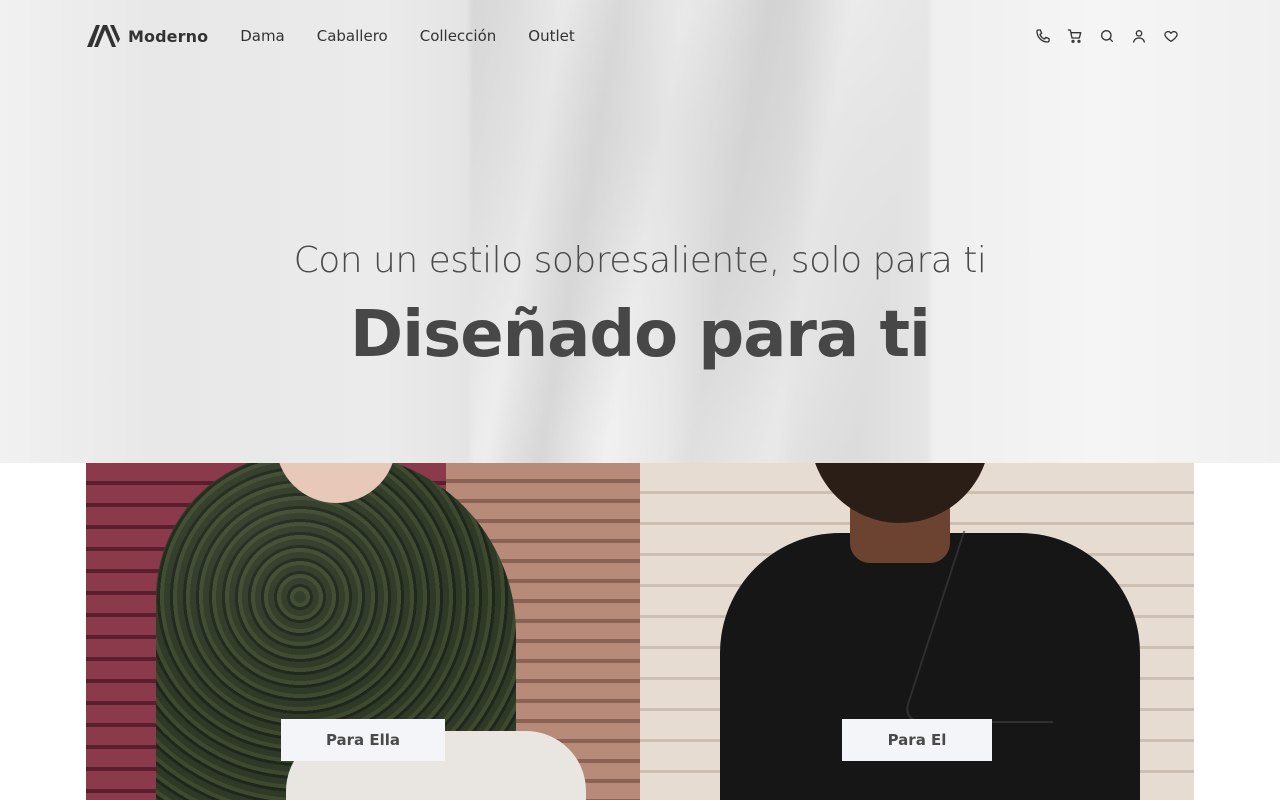 Image resolution: width=1280 pixels, height=800 pixels. What do you see at coordinates (458, 36) in the screenshot?
I see `nav-item-colleccion: Collección` at bounding box center [458, 36].